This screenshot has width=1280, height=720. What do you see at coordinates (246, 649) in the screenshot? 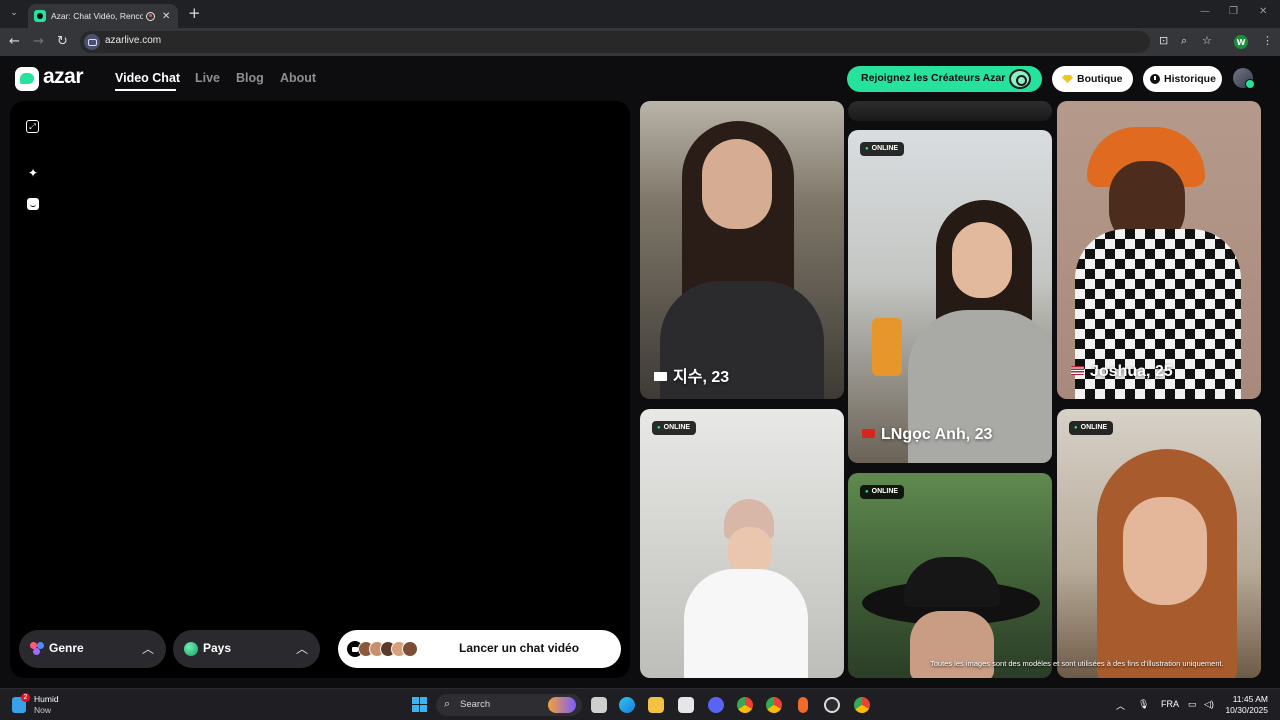
I see `country-filter-button: Pays ︿` at bounding box center [246, 649].